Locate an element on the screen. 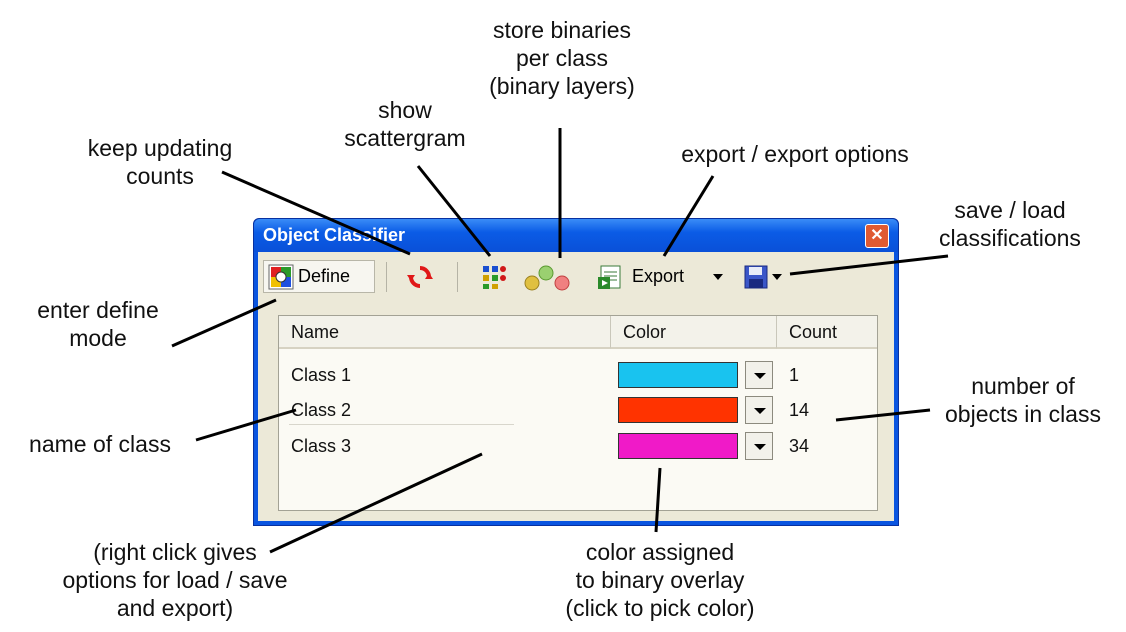 The width and height of the screenshot is (1126, 632). annotation-line: mode is located at coordinates (98, 338).